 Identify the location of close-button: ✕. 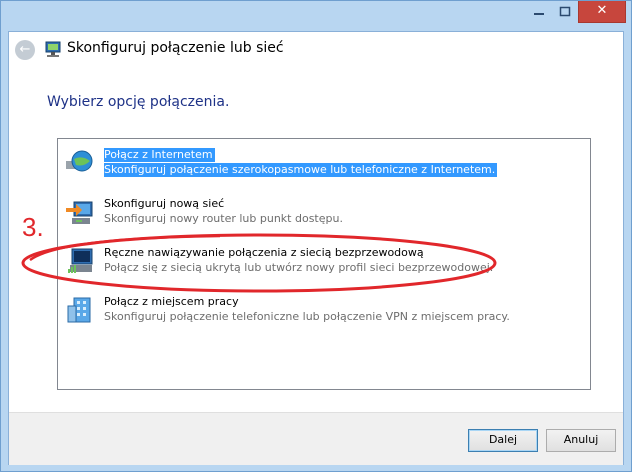
(602, 12).